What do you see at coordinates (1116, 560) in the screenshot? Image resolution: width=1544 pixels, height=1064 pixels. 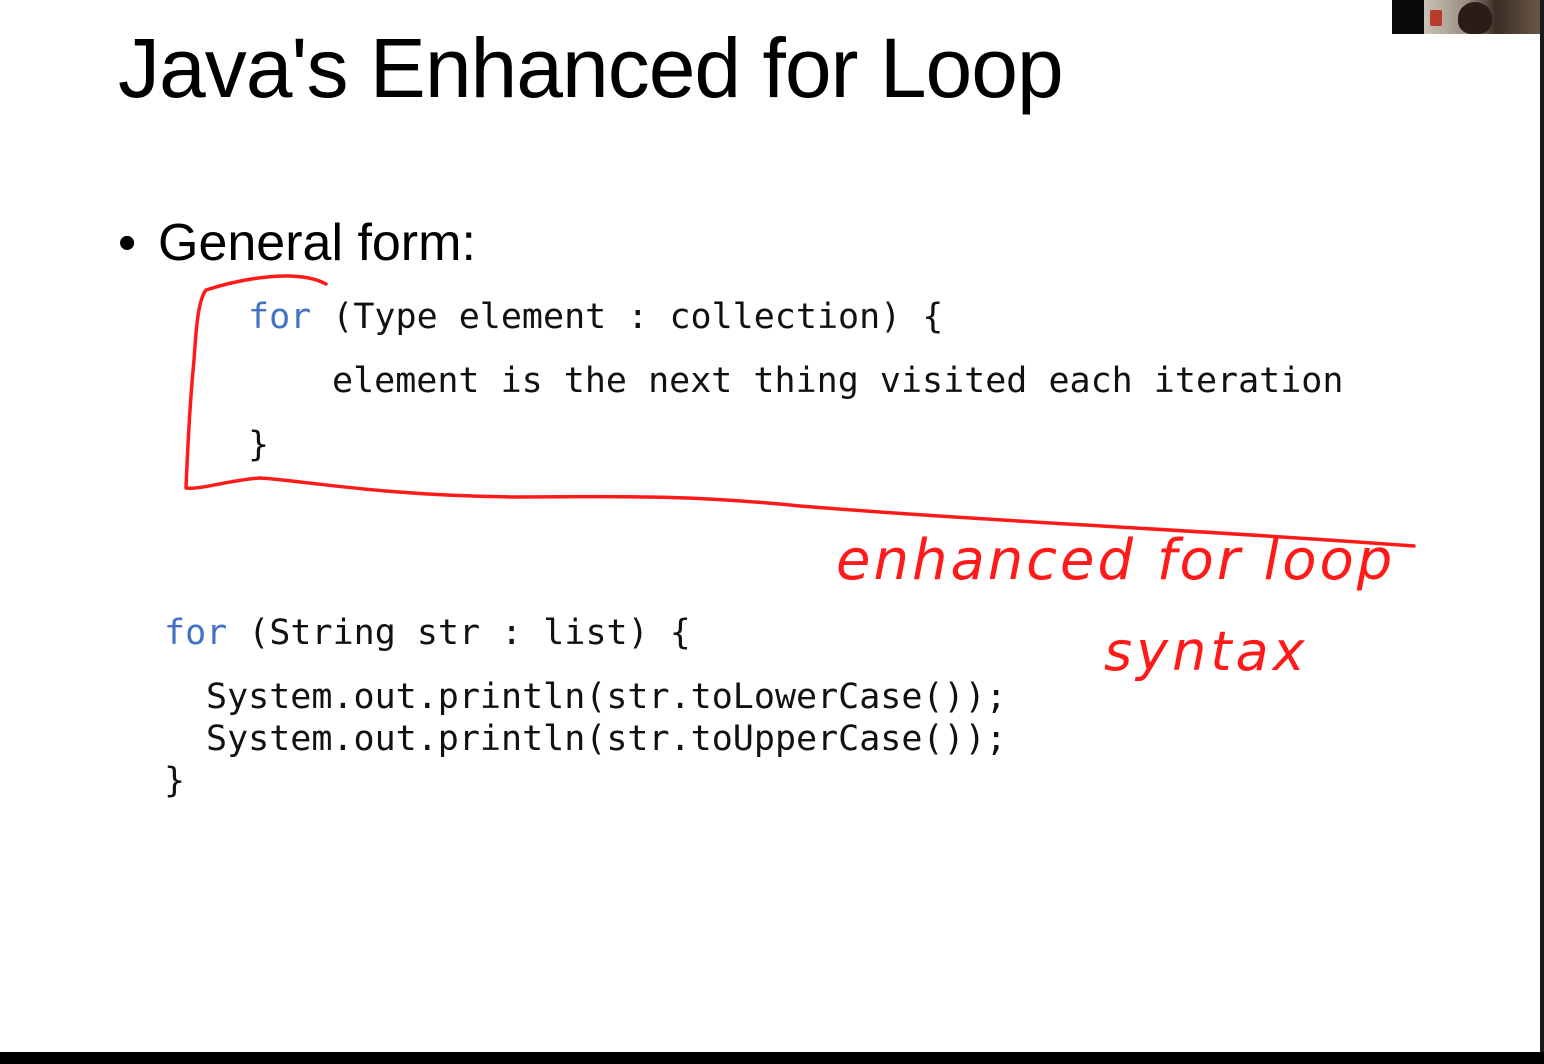 I see `ink-annotation-enhanced-for-loop: enhanced for loop` at bounding box center [1116, 560].